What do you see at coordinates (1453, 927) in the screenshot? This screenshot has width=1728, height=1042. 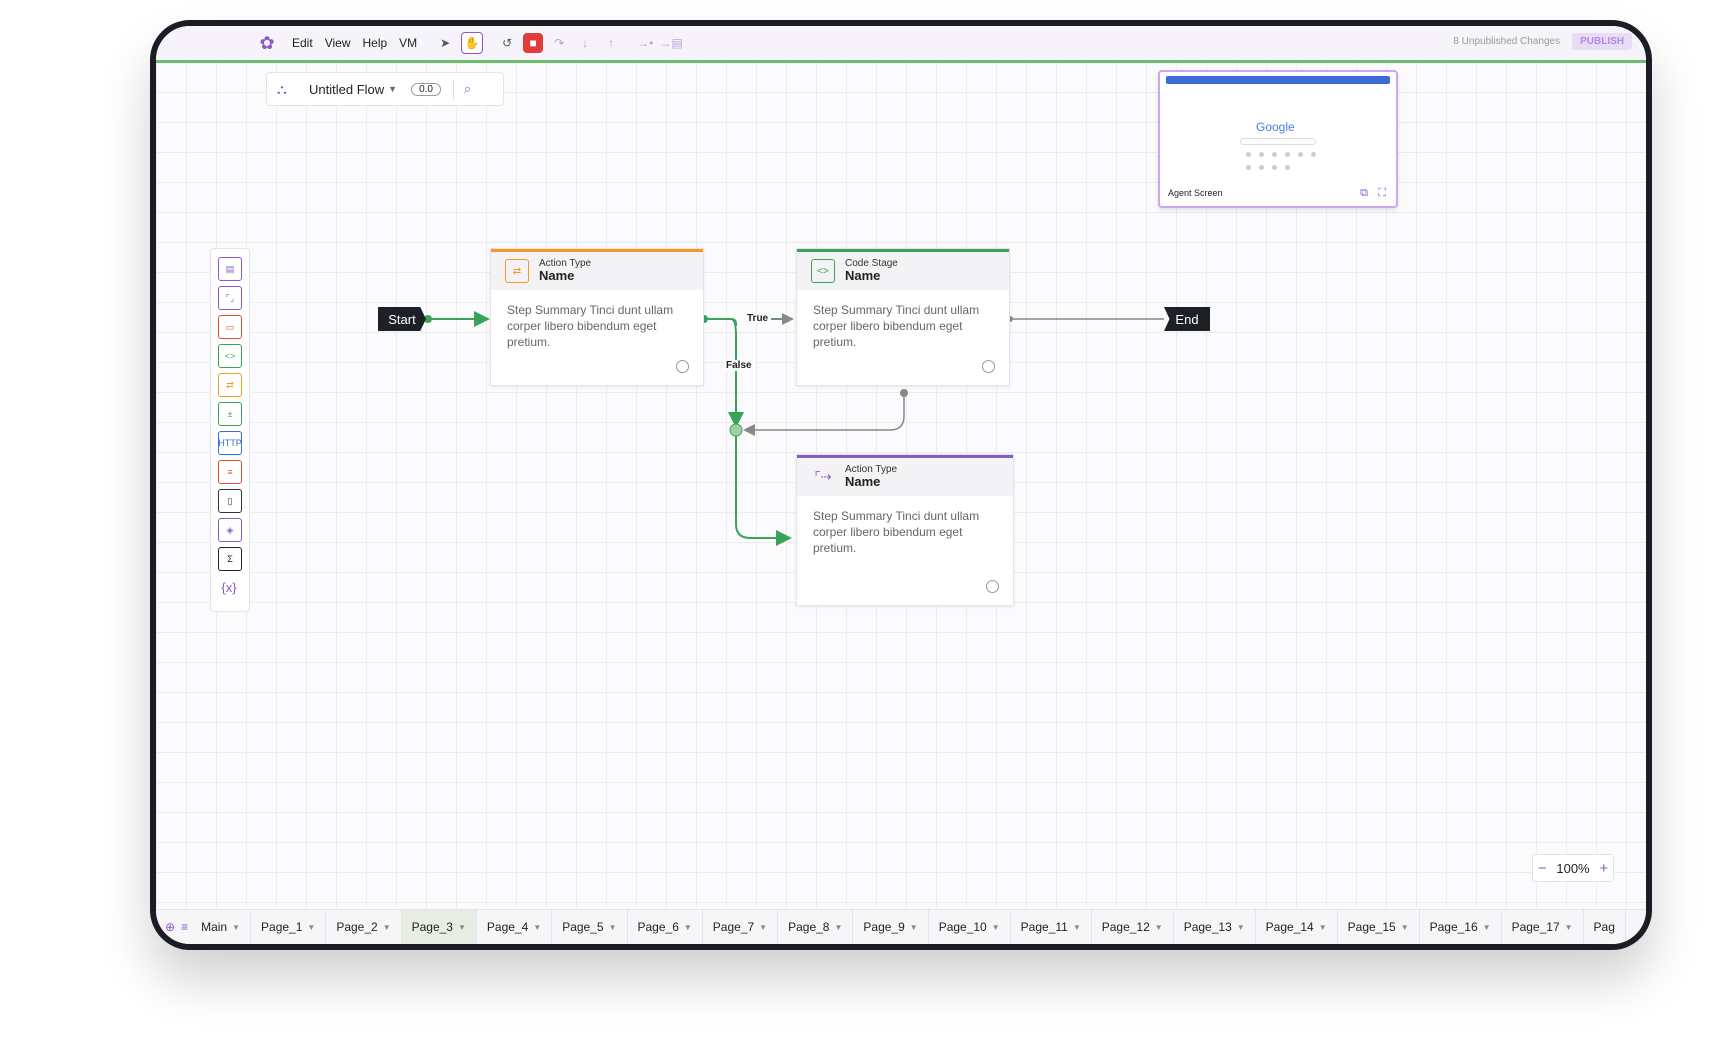 I see `tab-label: Page_16` at bounding box center [1453, 927].